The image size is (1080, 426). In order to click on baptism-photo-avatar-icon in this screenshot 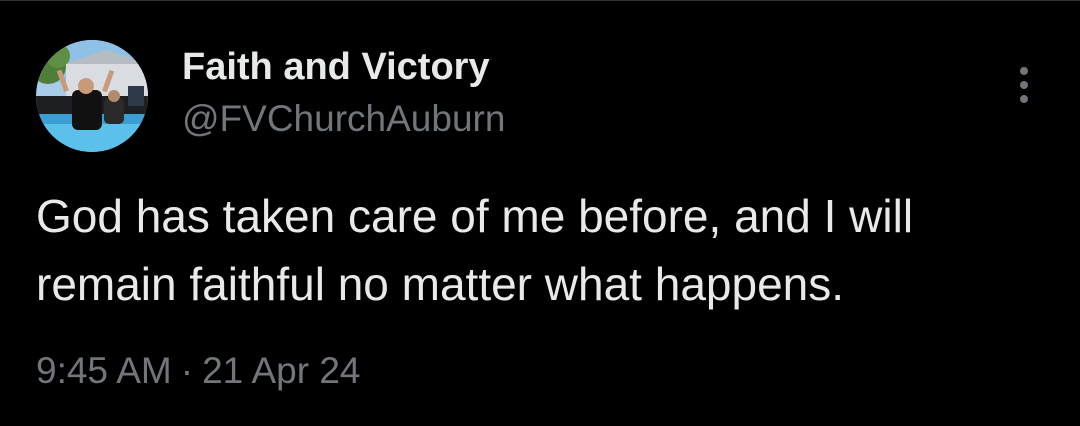, I will do `click(92, 96)`.